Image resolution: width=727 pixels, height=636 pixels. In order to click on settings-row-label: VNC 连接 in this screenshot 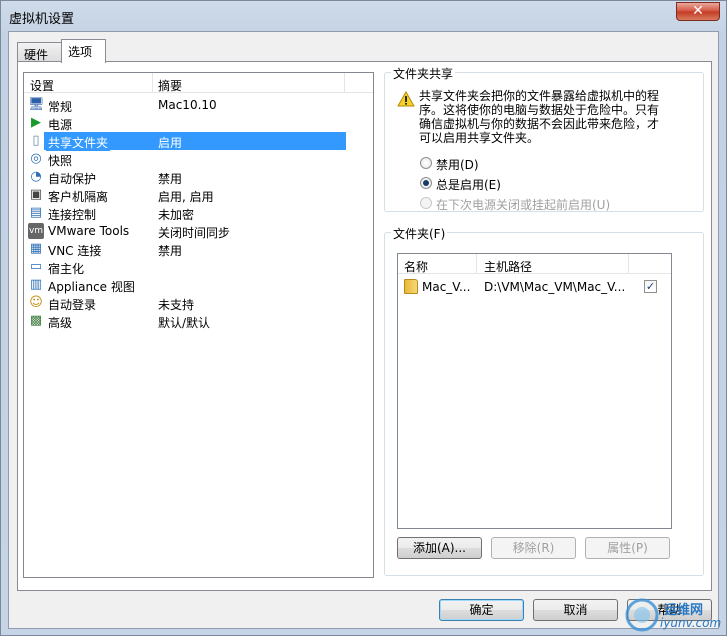, I will do `click(75, 251)`.